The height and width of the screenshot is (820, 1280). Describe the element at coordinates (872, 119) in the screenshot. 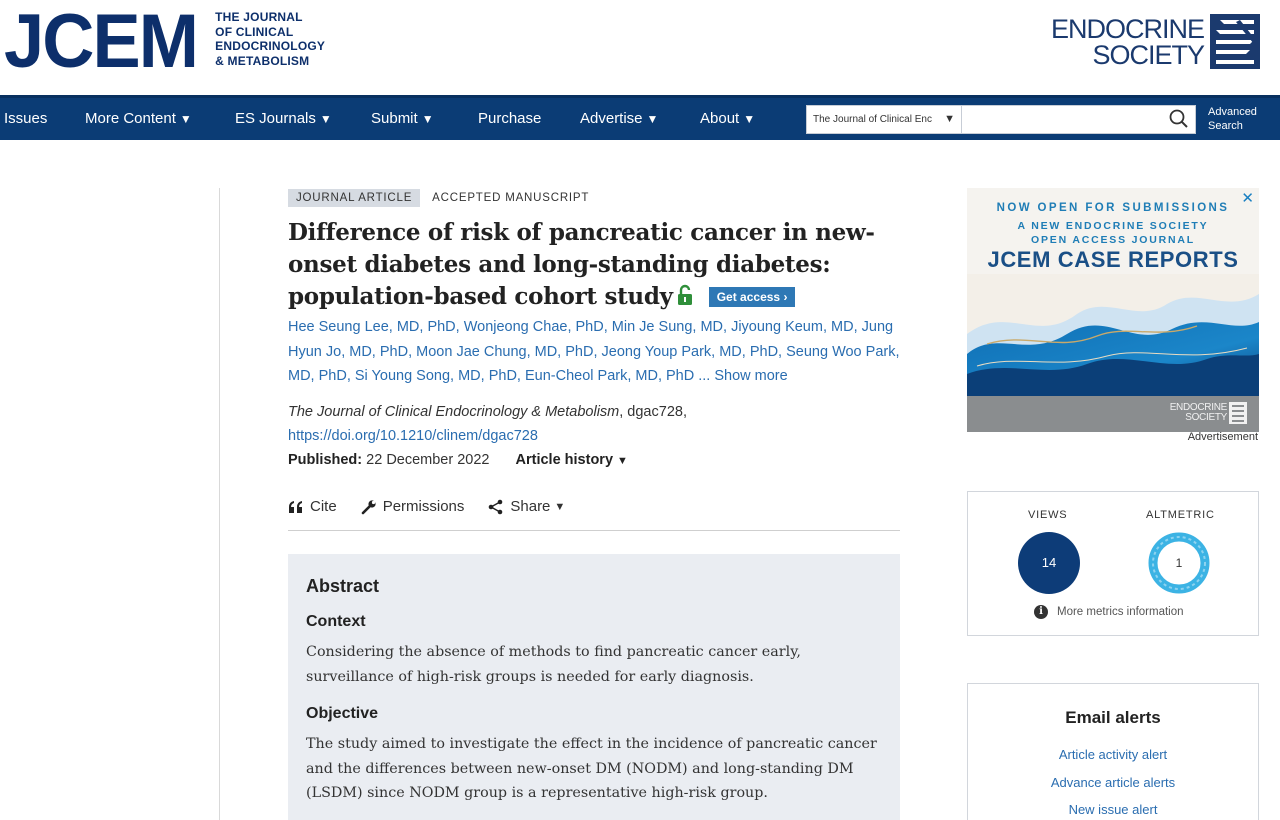

I see `search-scope-value: The Journal of Clinical Enc` at that location.